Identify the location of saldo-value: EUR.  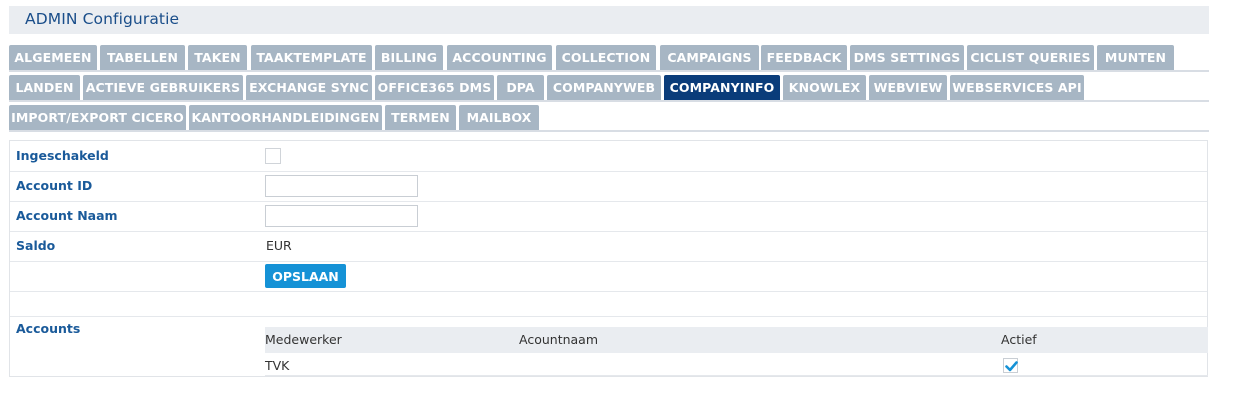
(279, 245).